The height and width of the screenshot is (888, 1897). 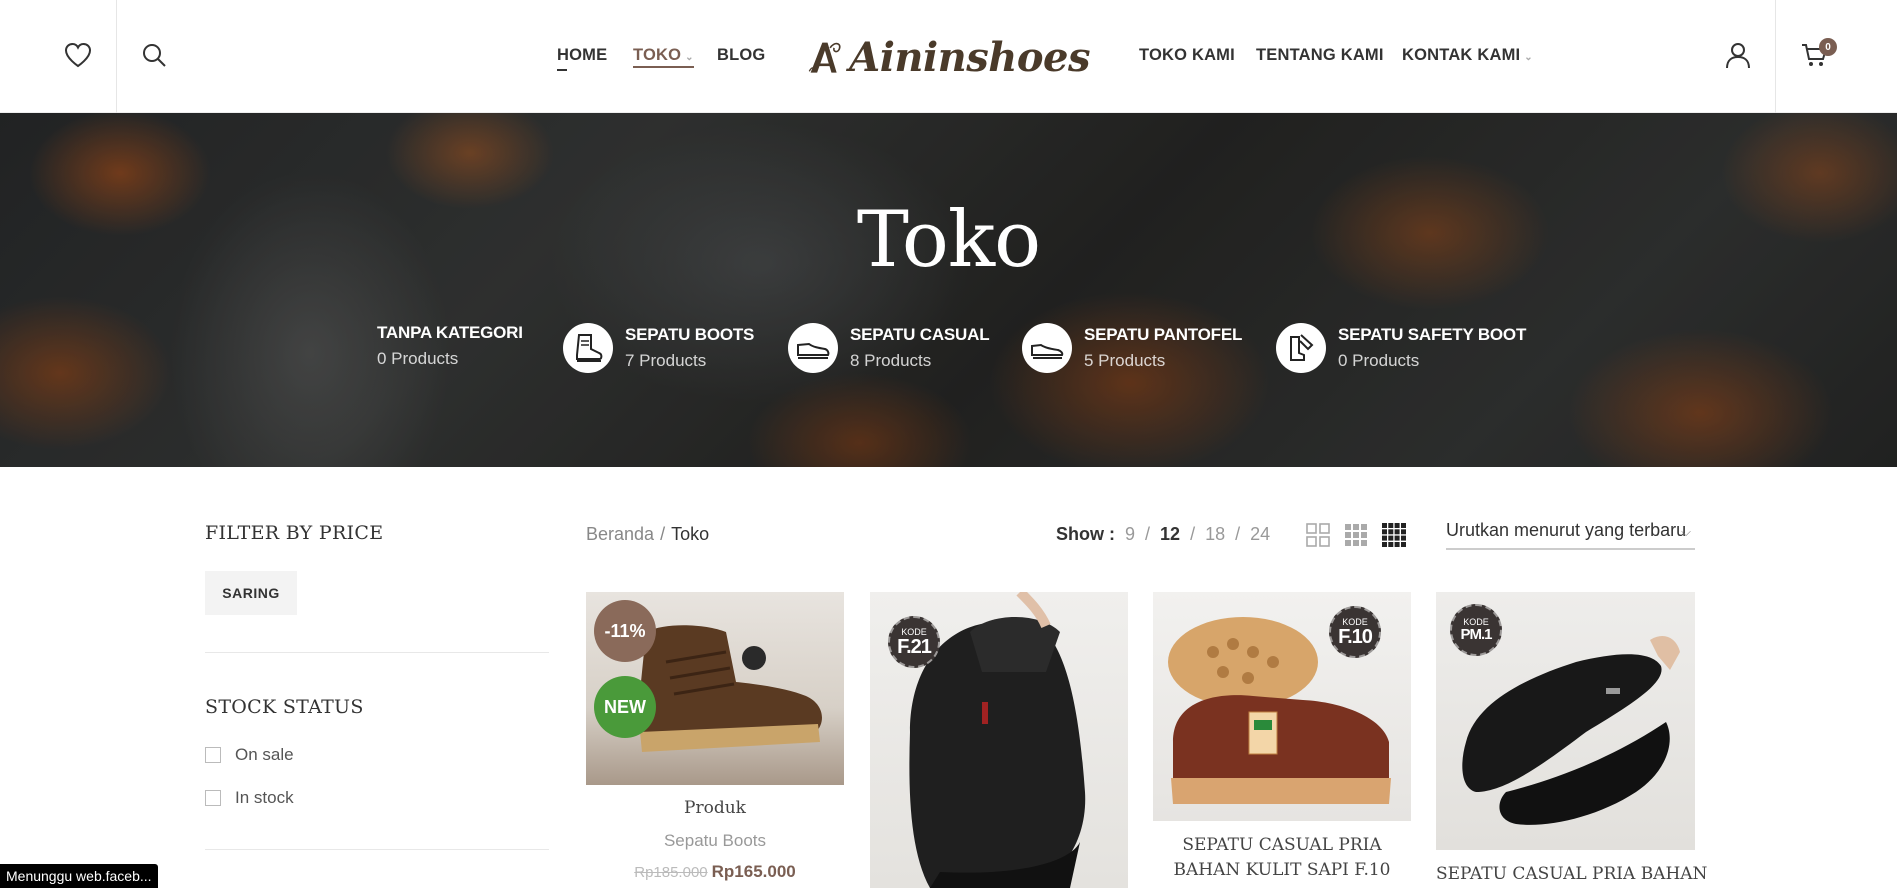 I want to click on casual-shoe-icon, so click(x=813, y=348).